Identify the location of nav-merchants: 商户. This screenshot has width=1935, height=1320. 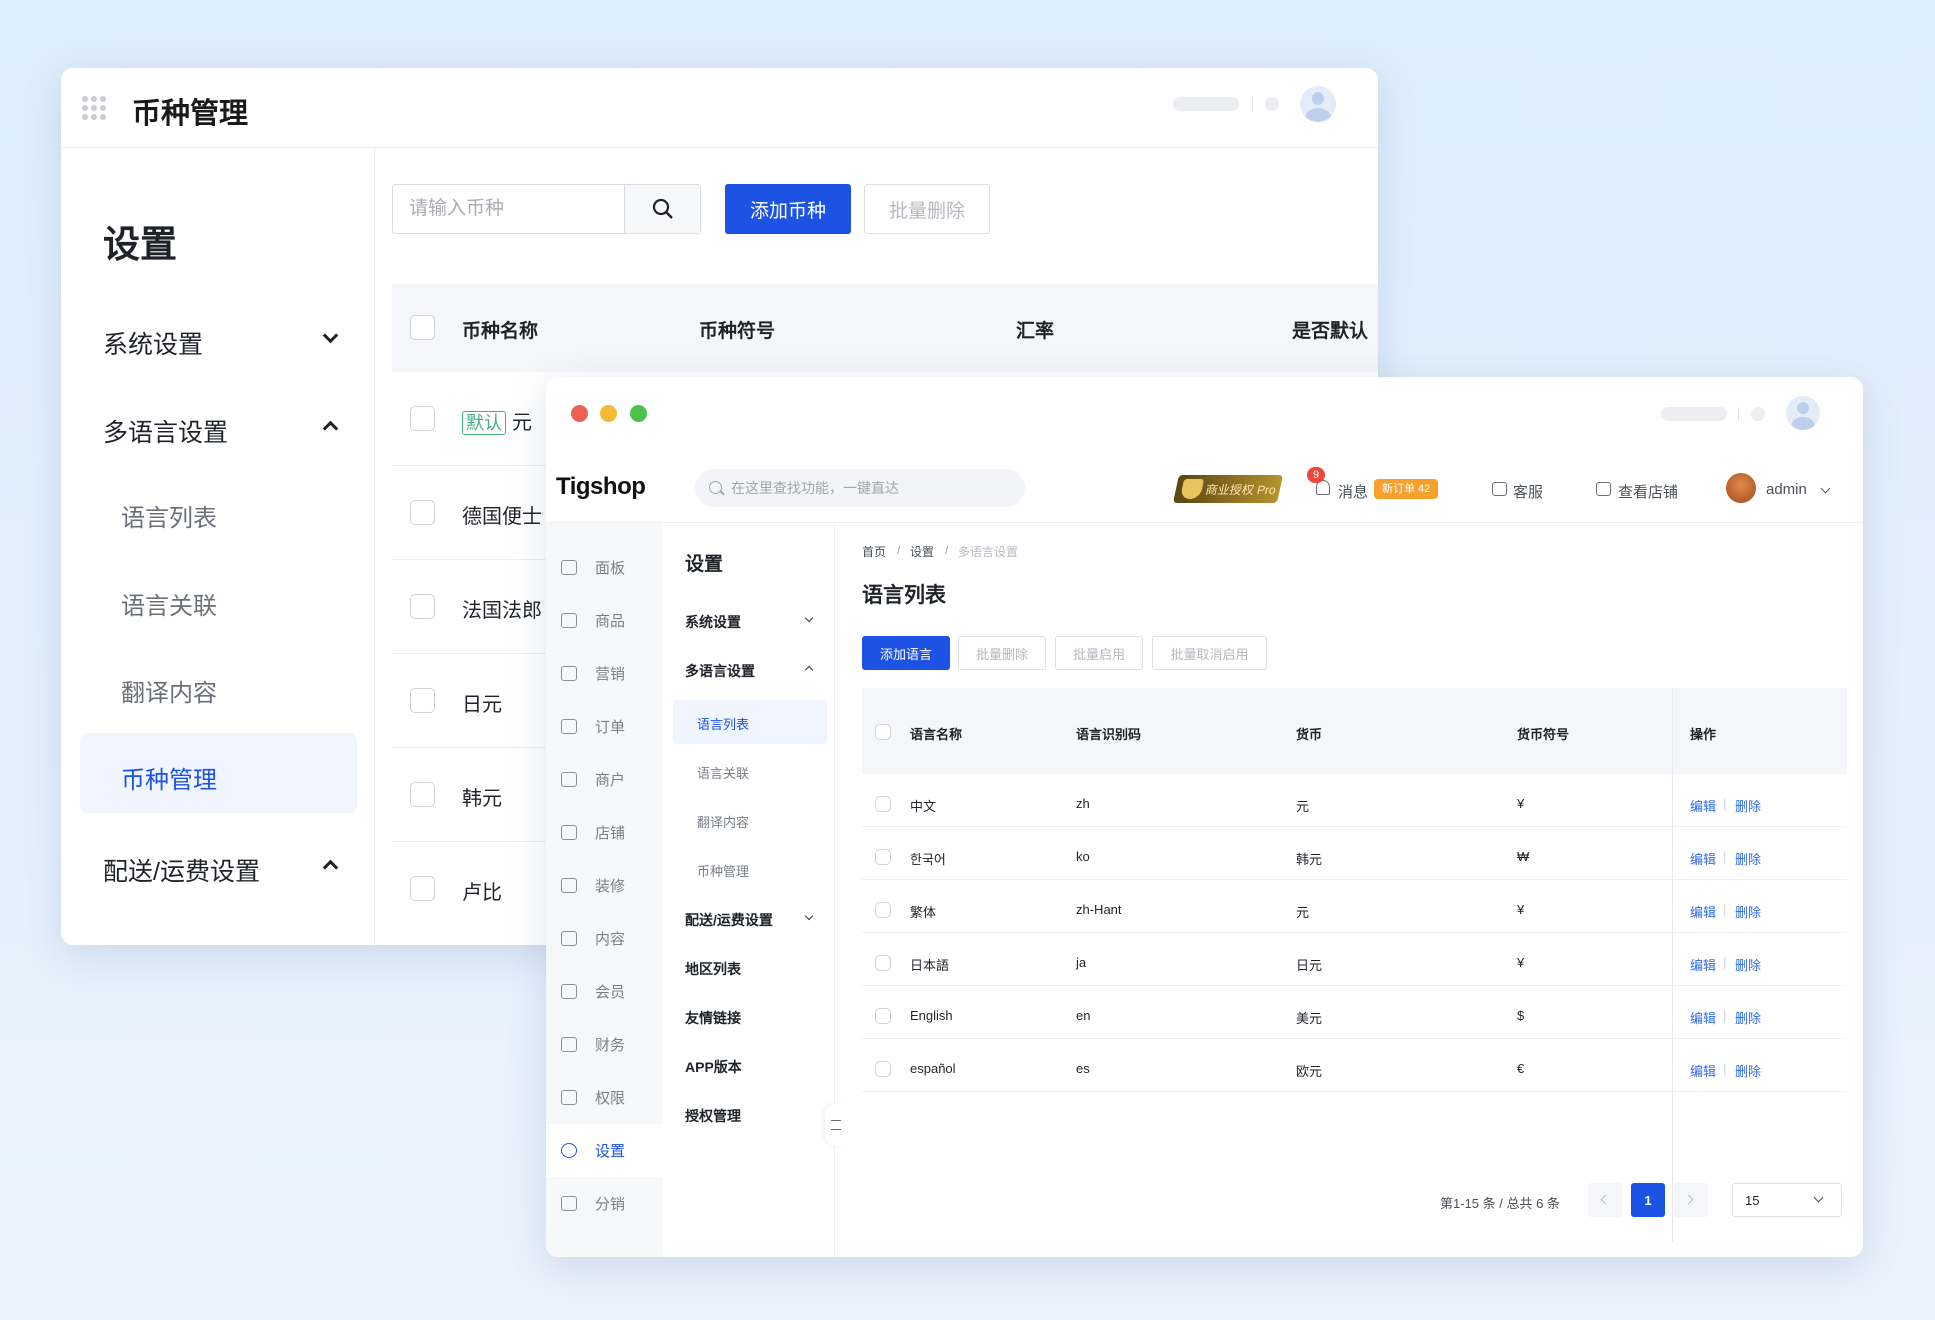
(604, 779).